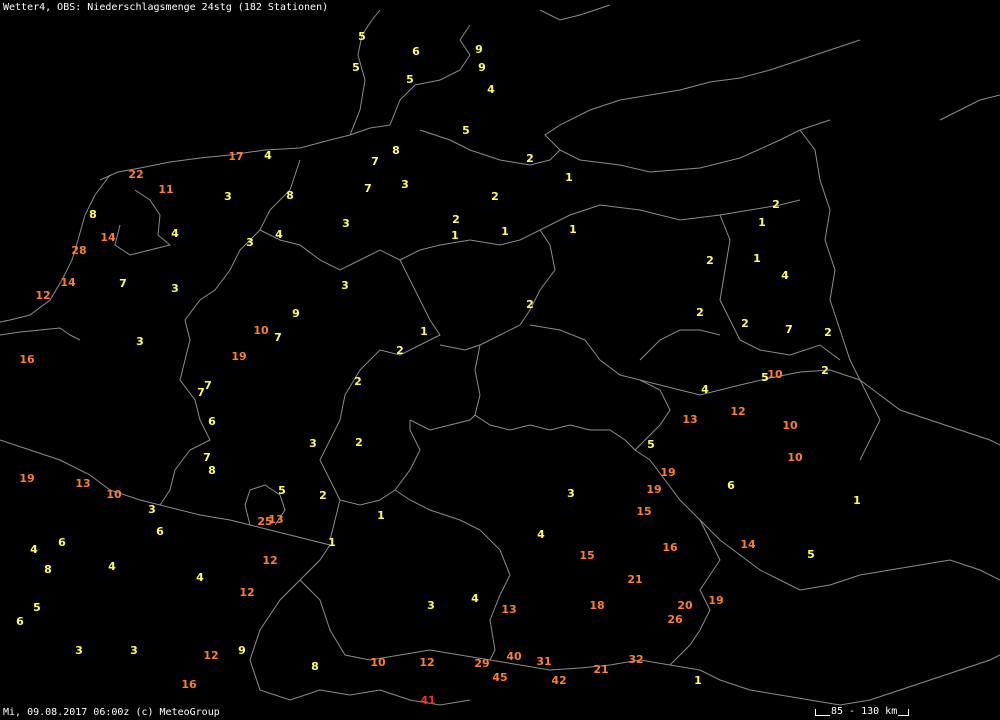 Image resolution: width=1000 pixels, height=720 pixels. I want to click on station-value: 20, so click(685, 605).